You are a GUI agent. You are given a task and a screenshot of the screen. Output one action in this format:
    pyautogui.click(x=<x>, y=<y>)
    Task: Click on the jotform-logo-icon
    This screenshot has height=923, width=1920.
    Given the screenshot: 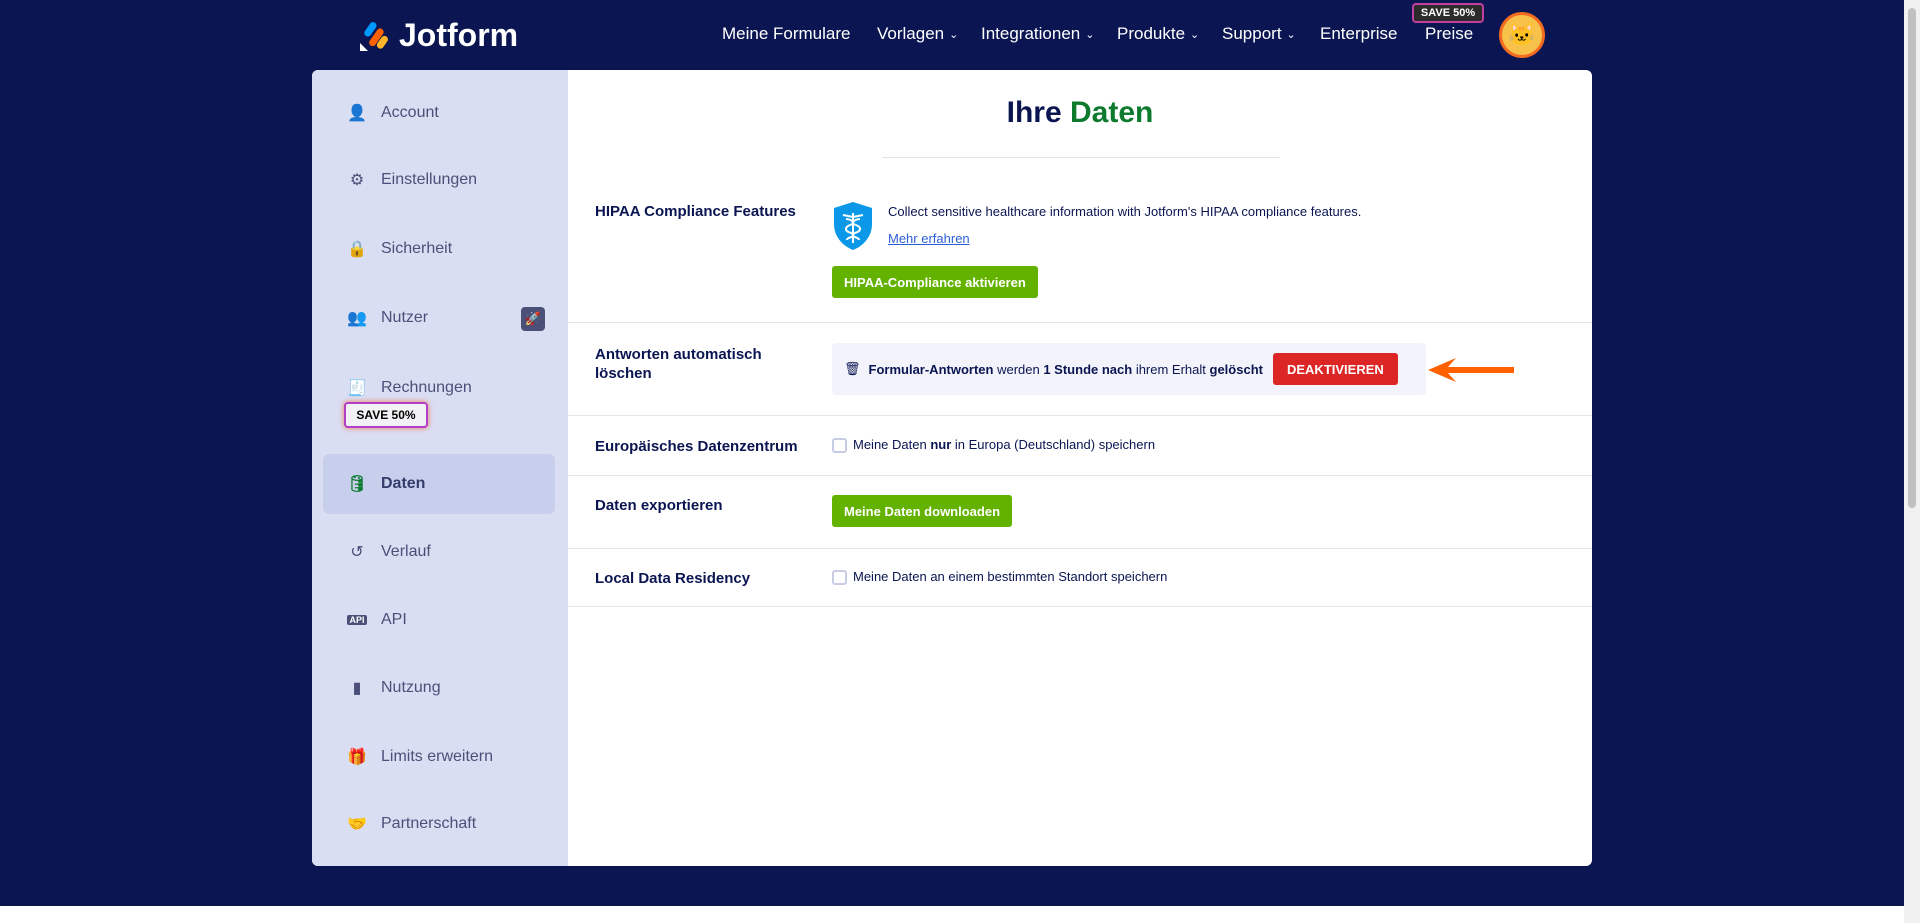 What is the action you would take?
    pyautogui.click(x=374, y=36)
    